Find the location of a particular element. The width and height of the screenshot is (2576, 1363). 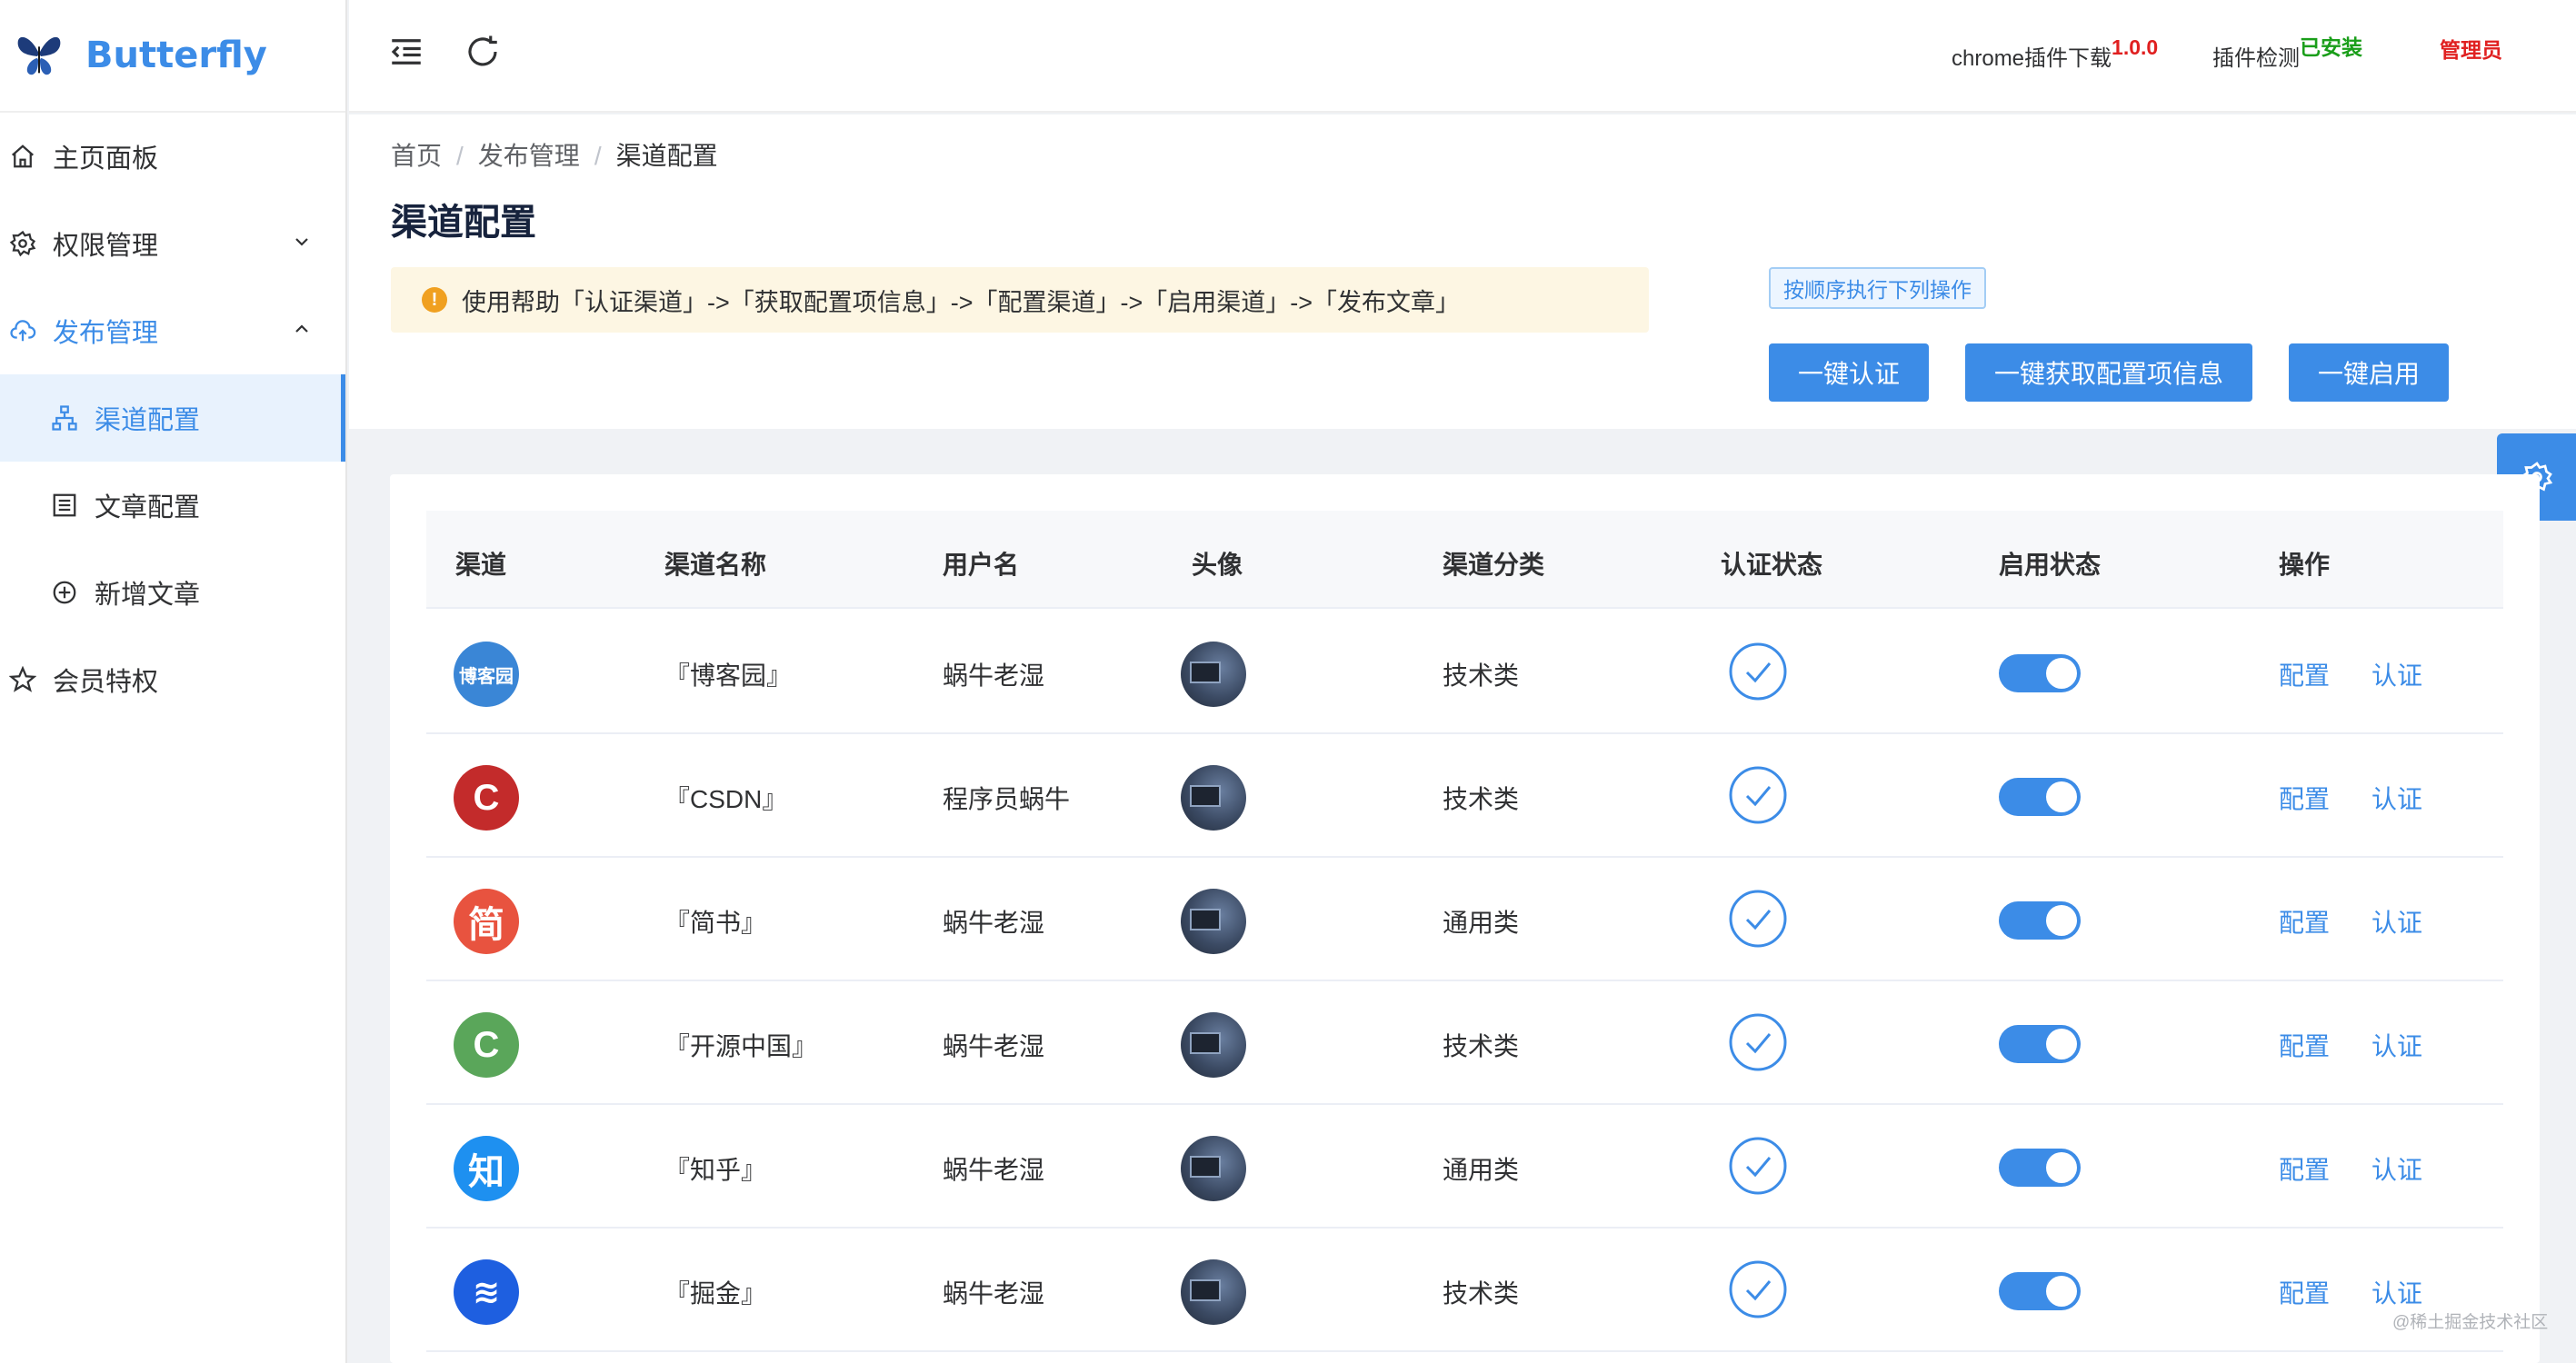

cloud-upload-icon is located at coordinates (22, 330).